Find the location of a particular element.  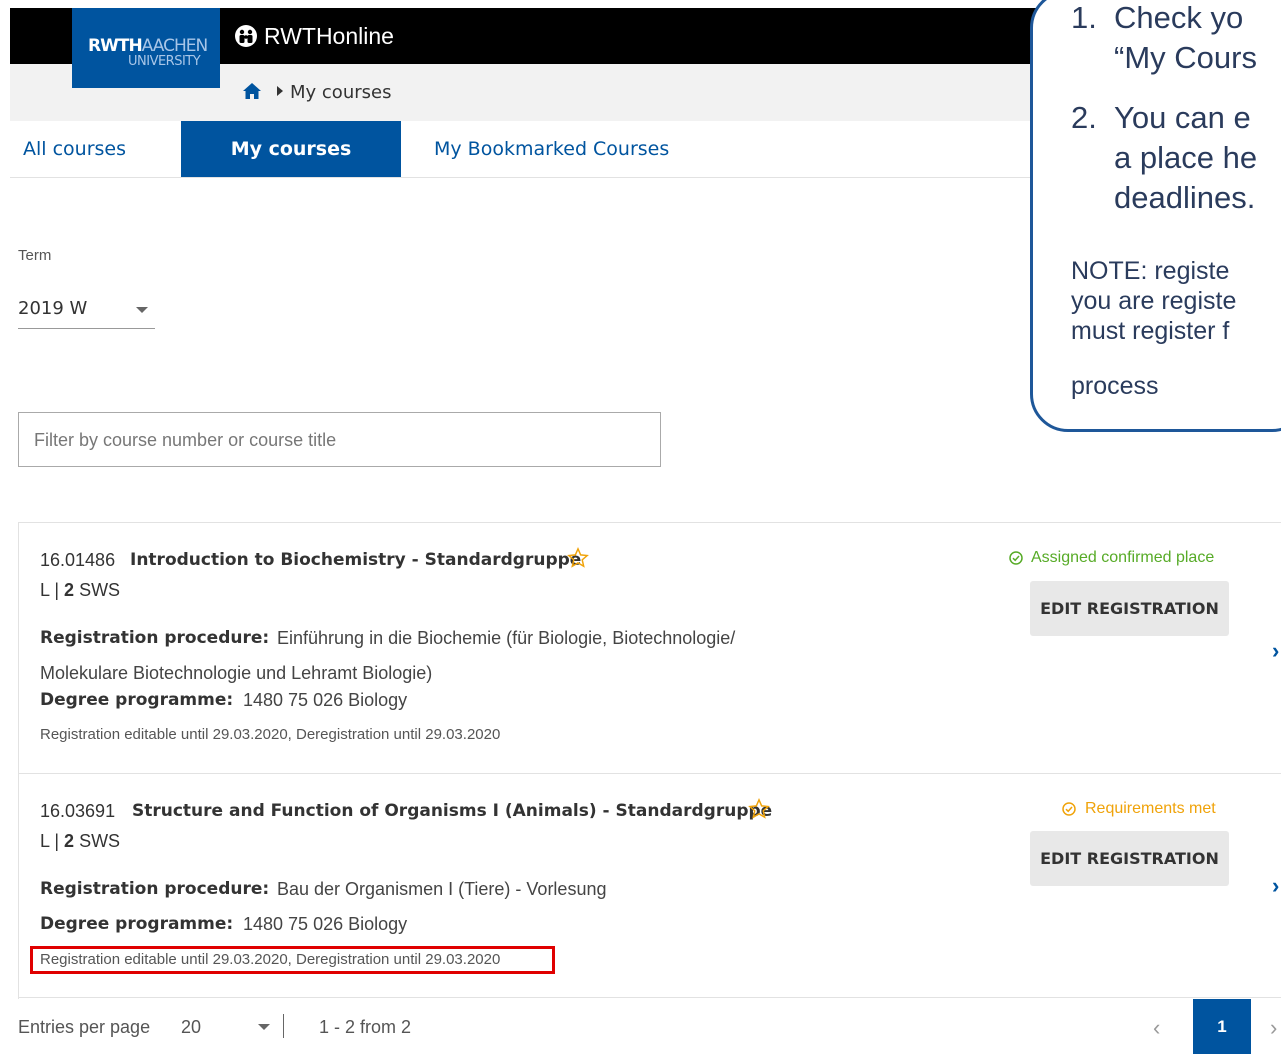

callout-note: NOTE: registe is located at coordinates (1150, 271).